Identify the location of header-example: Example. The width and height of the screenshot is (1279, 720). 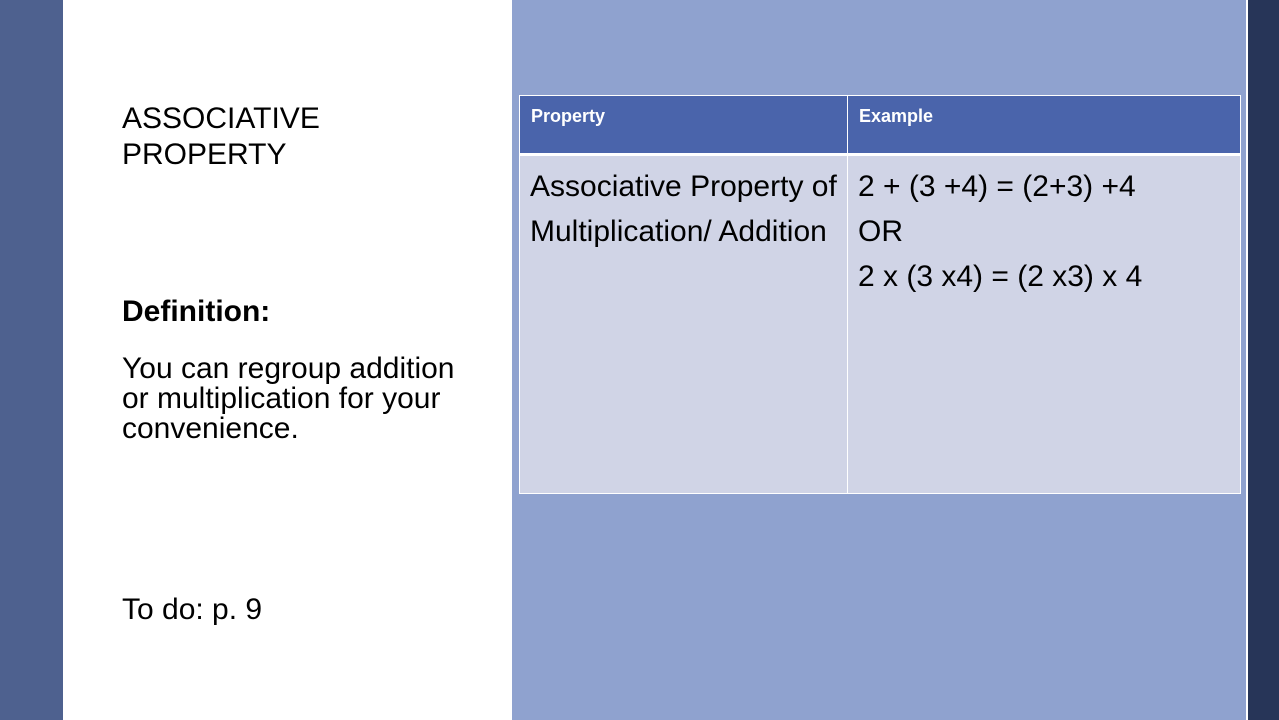
(1044, 125).